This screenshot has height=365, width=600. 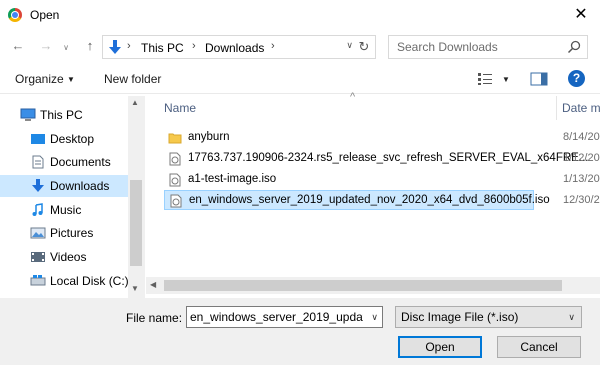 What do you see at coordinates (581, 158) in the screenshot?
I see `file-date: 1/12/20` at bounding box center [581, 158].